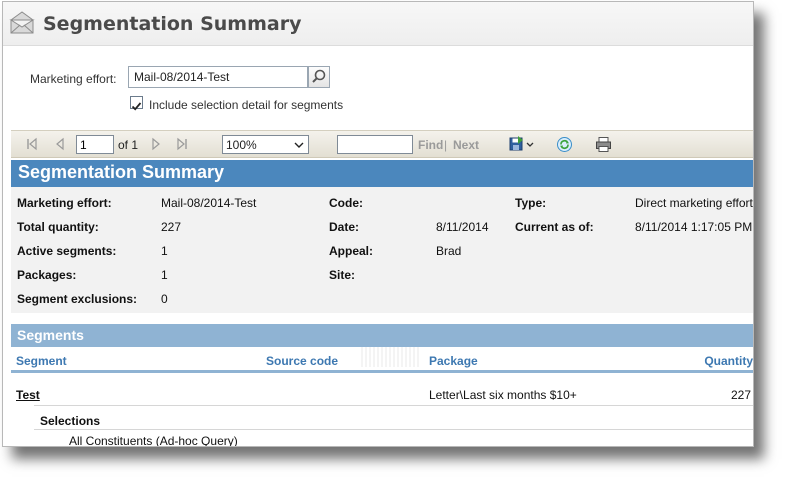  What do you see at coordinates (522, 144) in the screenshot?
I see `save-export-icon` at bounding box center [522, 144].